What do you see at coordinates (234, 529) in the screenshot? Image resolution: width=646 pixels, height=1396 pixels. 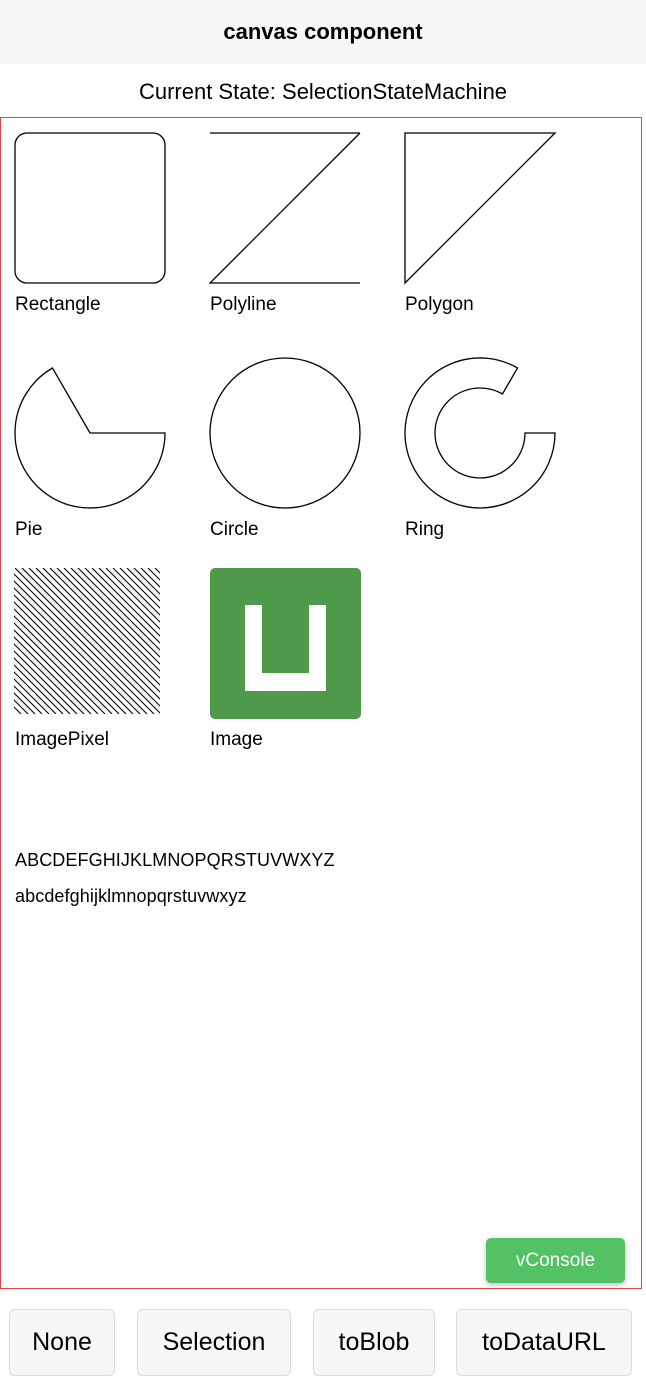 I see `shape-label-circle: Circle` at bounding box center [234, 529].